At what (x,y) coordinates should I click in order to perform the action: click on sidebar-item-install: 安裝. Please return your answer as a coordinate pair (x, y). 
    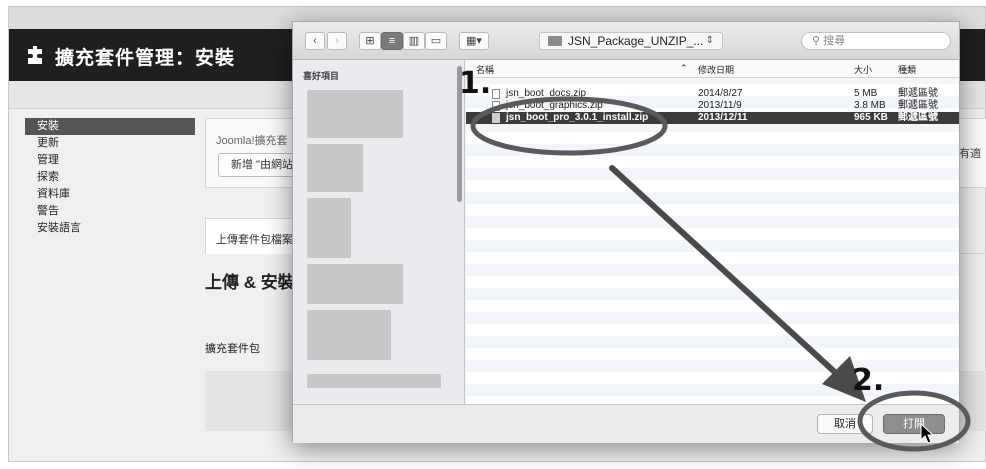
    Looking at the image, I should click on (110, 126).